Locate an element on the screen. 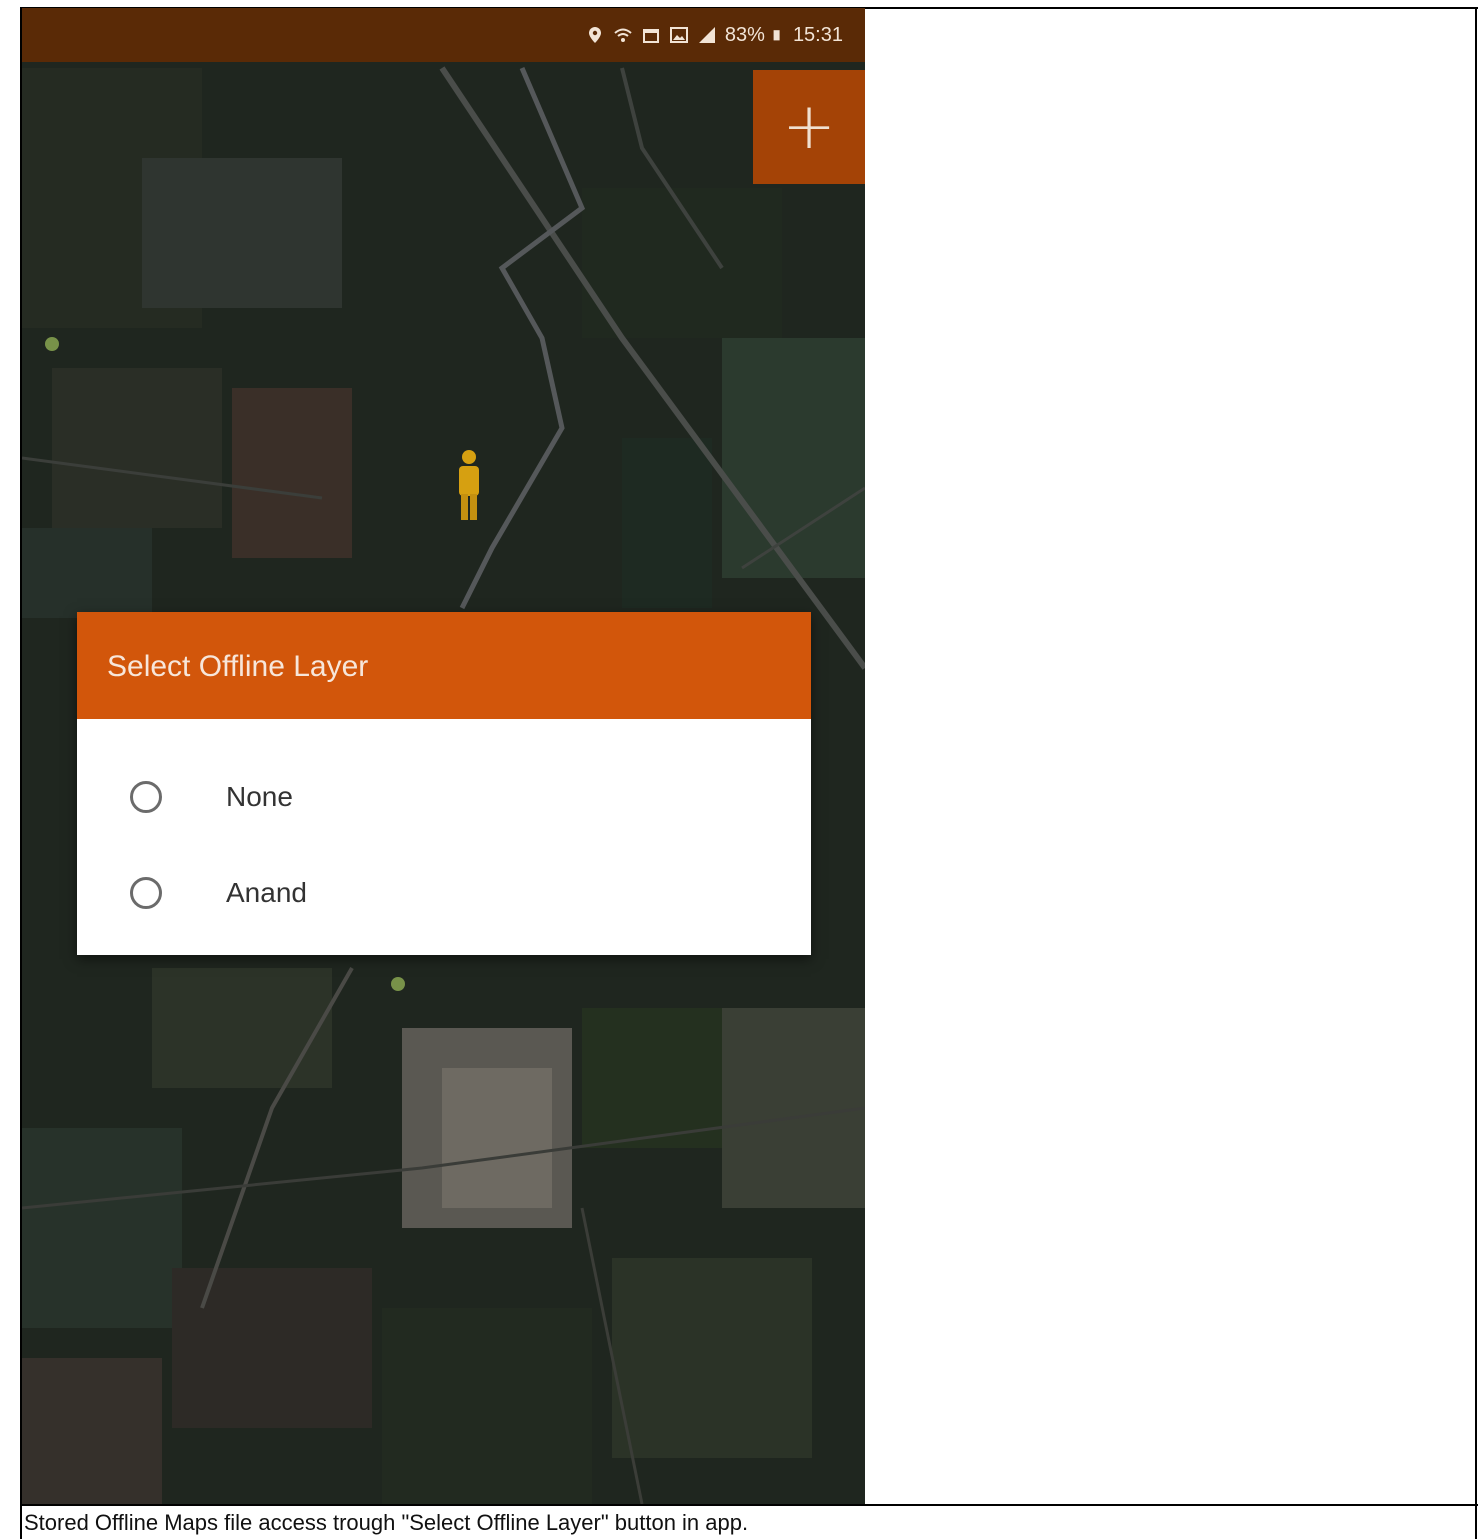  add-layer-button: + is located at coordinates (809, 127).